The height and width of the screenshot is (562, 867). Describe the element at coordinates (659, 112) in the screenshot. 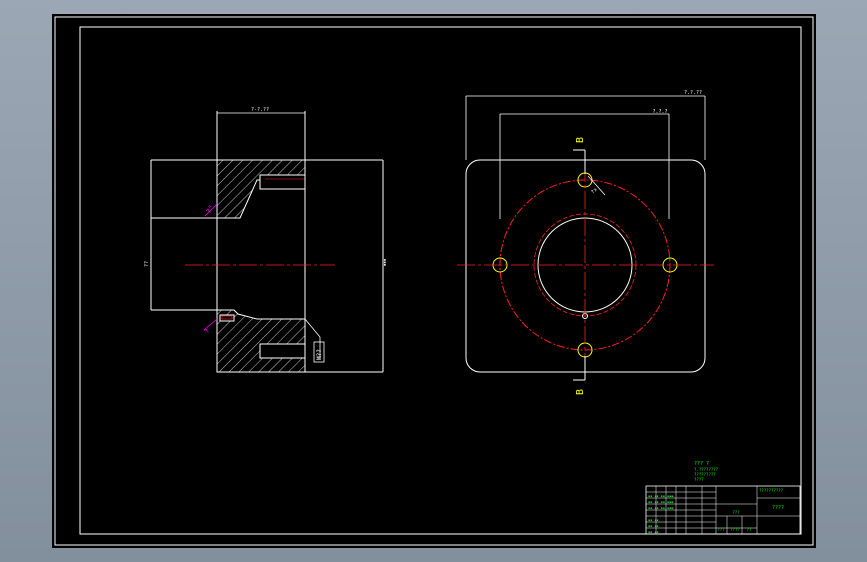

I see `plan-inner-dimension: ?.?.?` at that location.